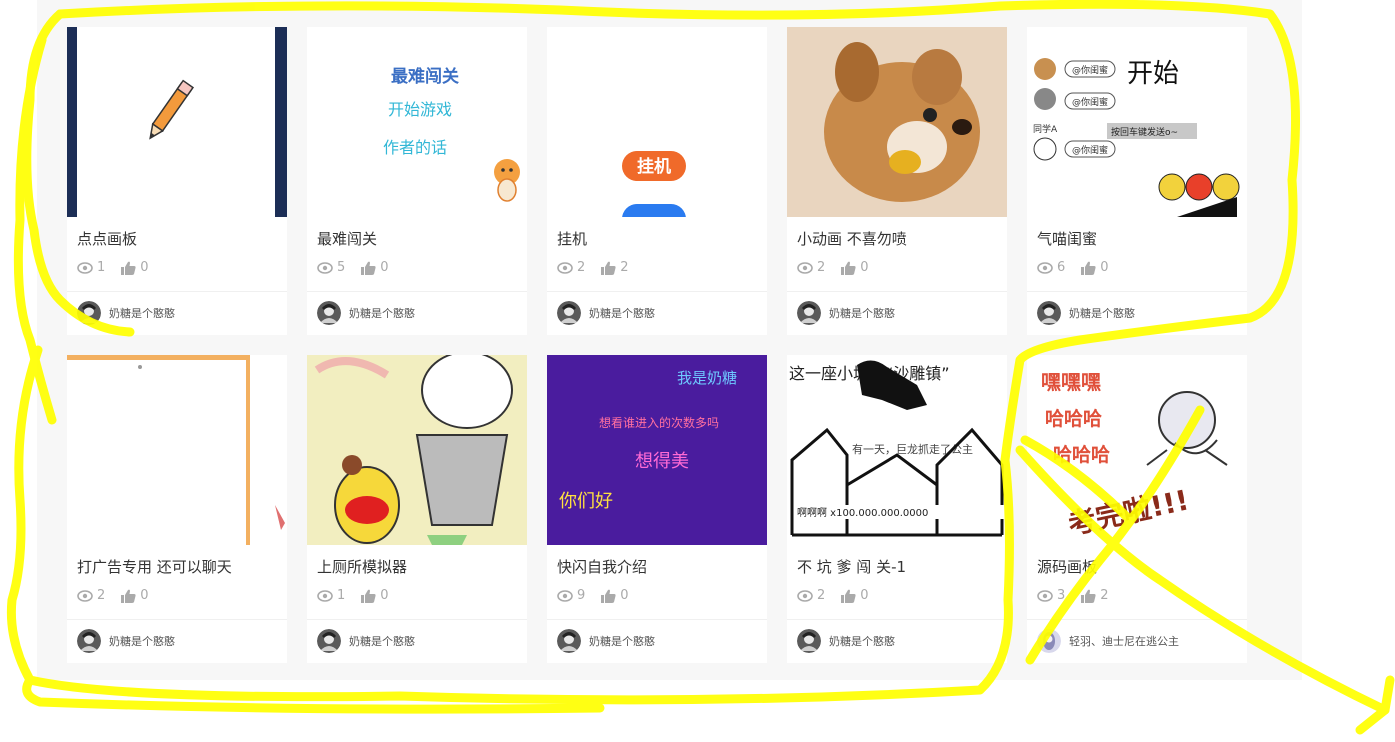 Image resolution: width=1395 pixels, height=742 pixels. Describe the element at coordinates (852, 238) in the screenshot. I see `project-title: 小动画 不喜勿喷` at that location.